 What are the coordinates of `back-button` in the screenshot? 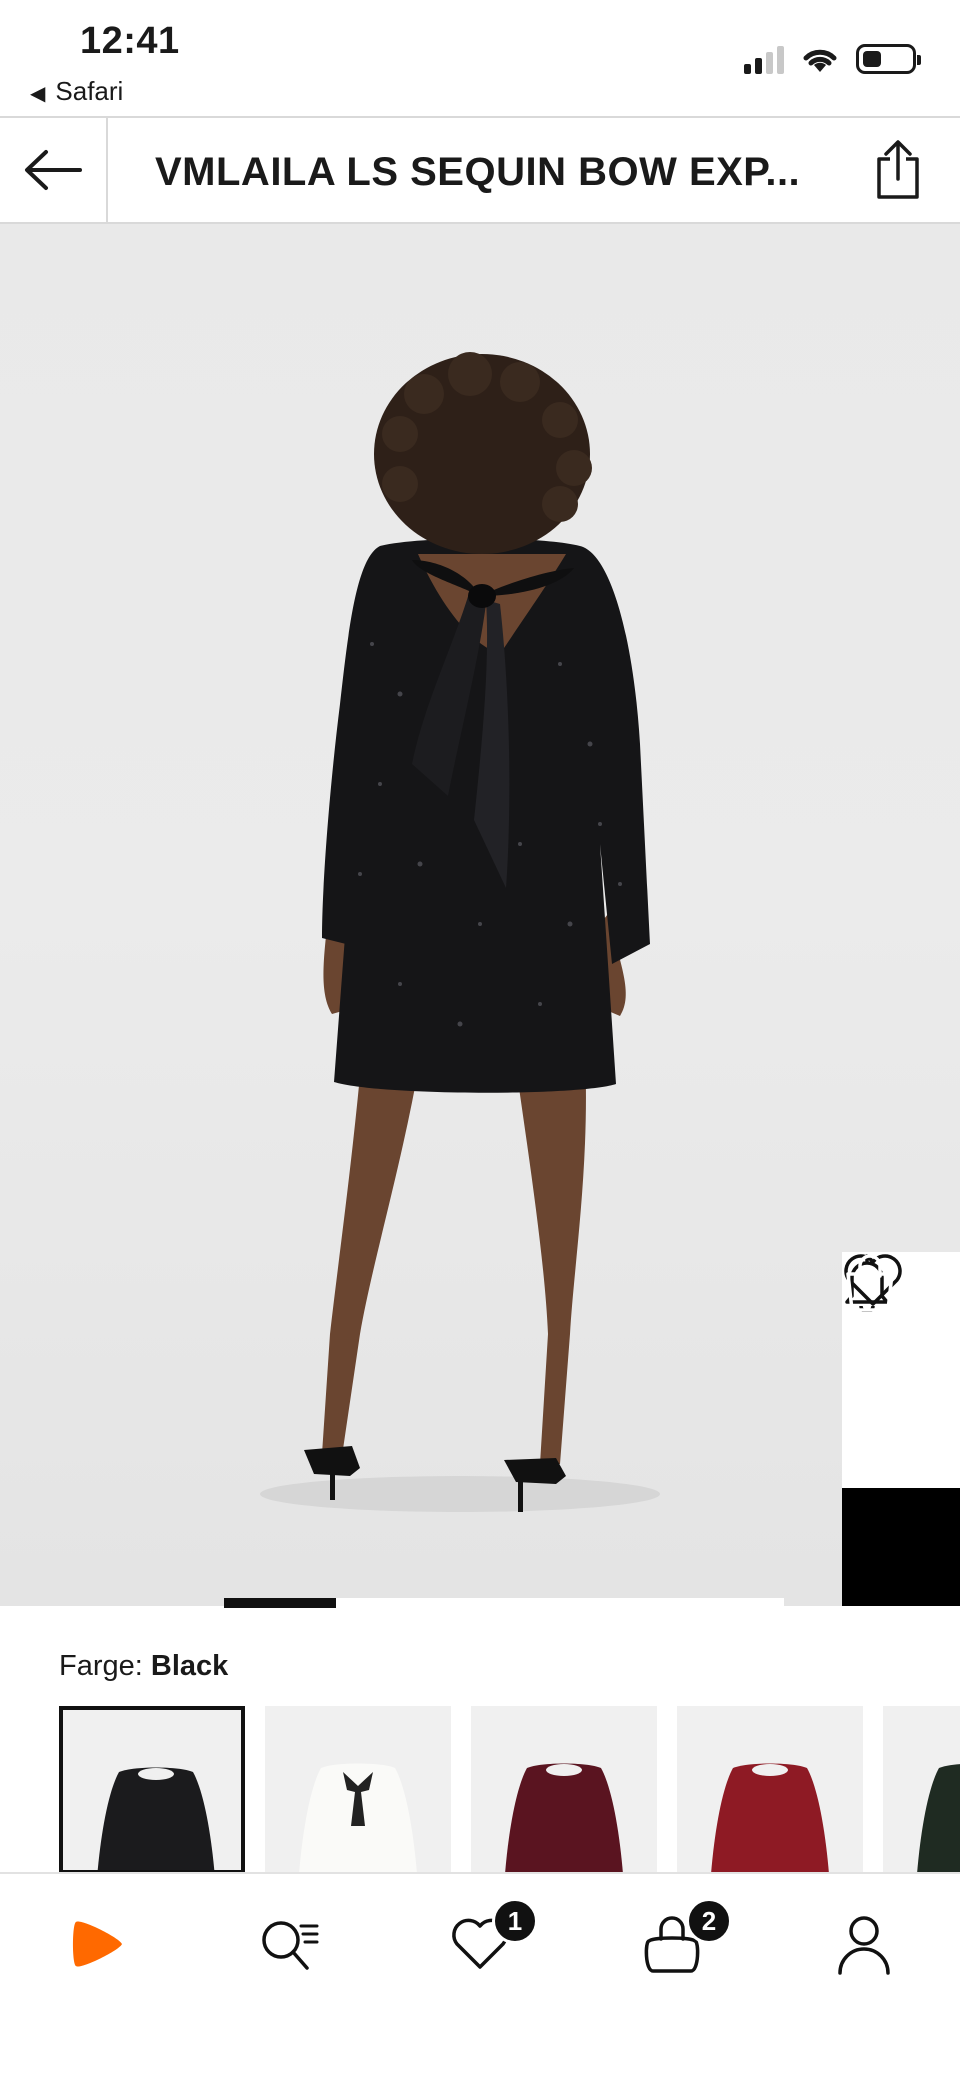 It's located at (54, 170).